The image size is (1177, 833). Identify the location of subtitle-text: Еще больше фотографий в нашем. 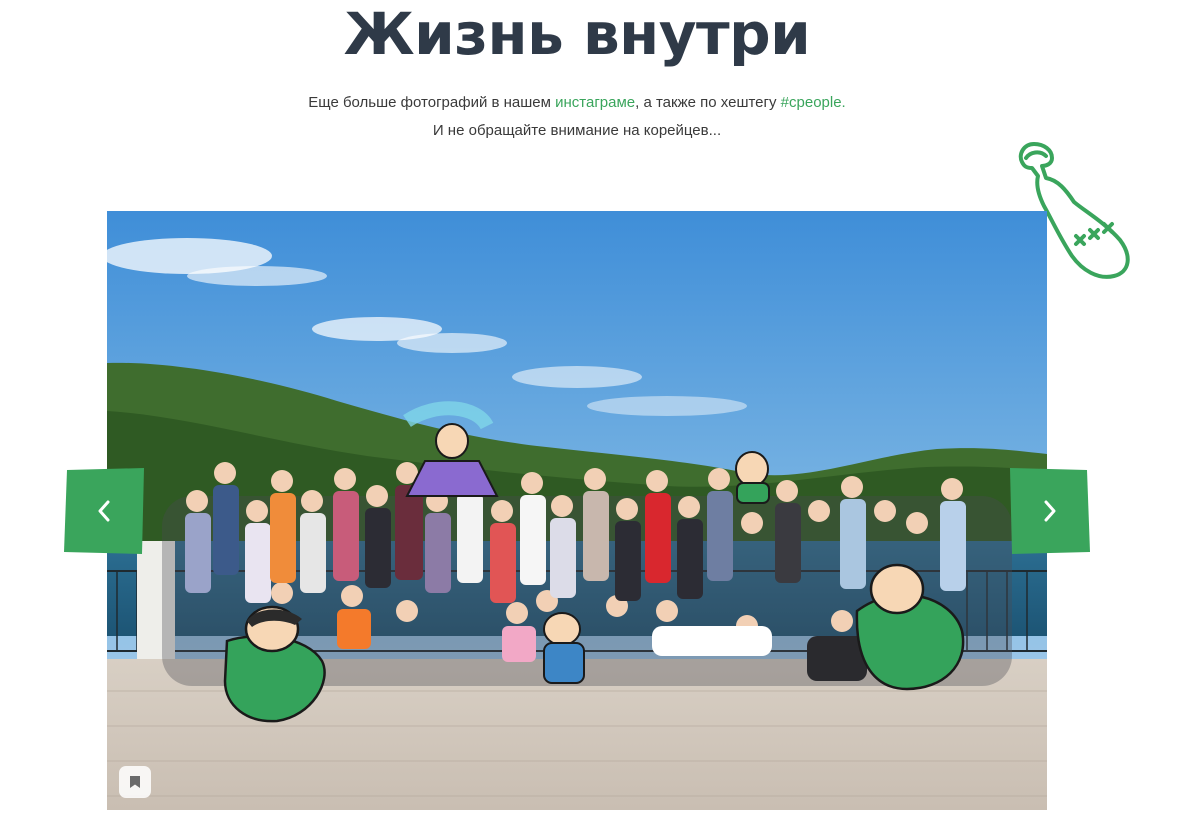
(432, 102).